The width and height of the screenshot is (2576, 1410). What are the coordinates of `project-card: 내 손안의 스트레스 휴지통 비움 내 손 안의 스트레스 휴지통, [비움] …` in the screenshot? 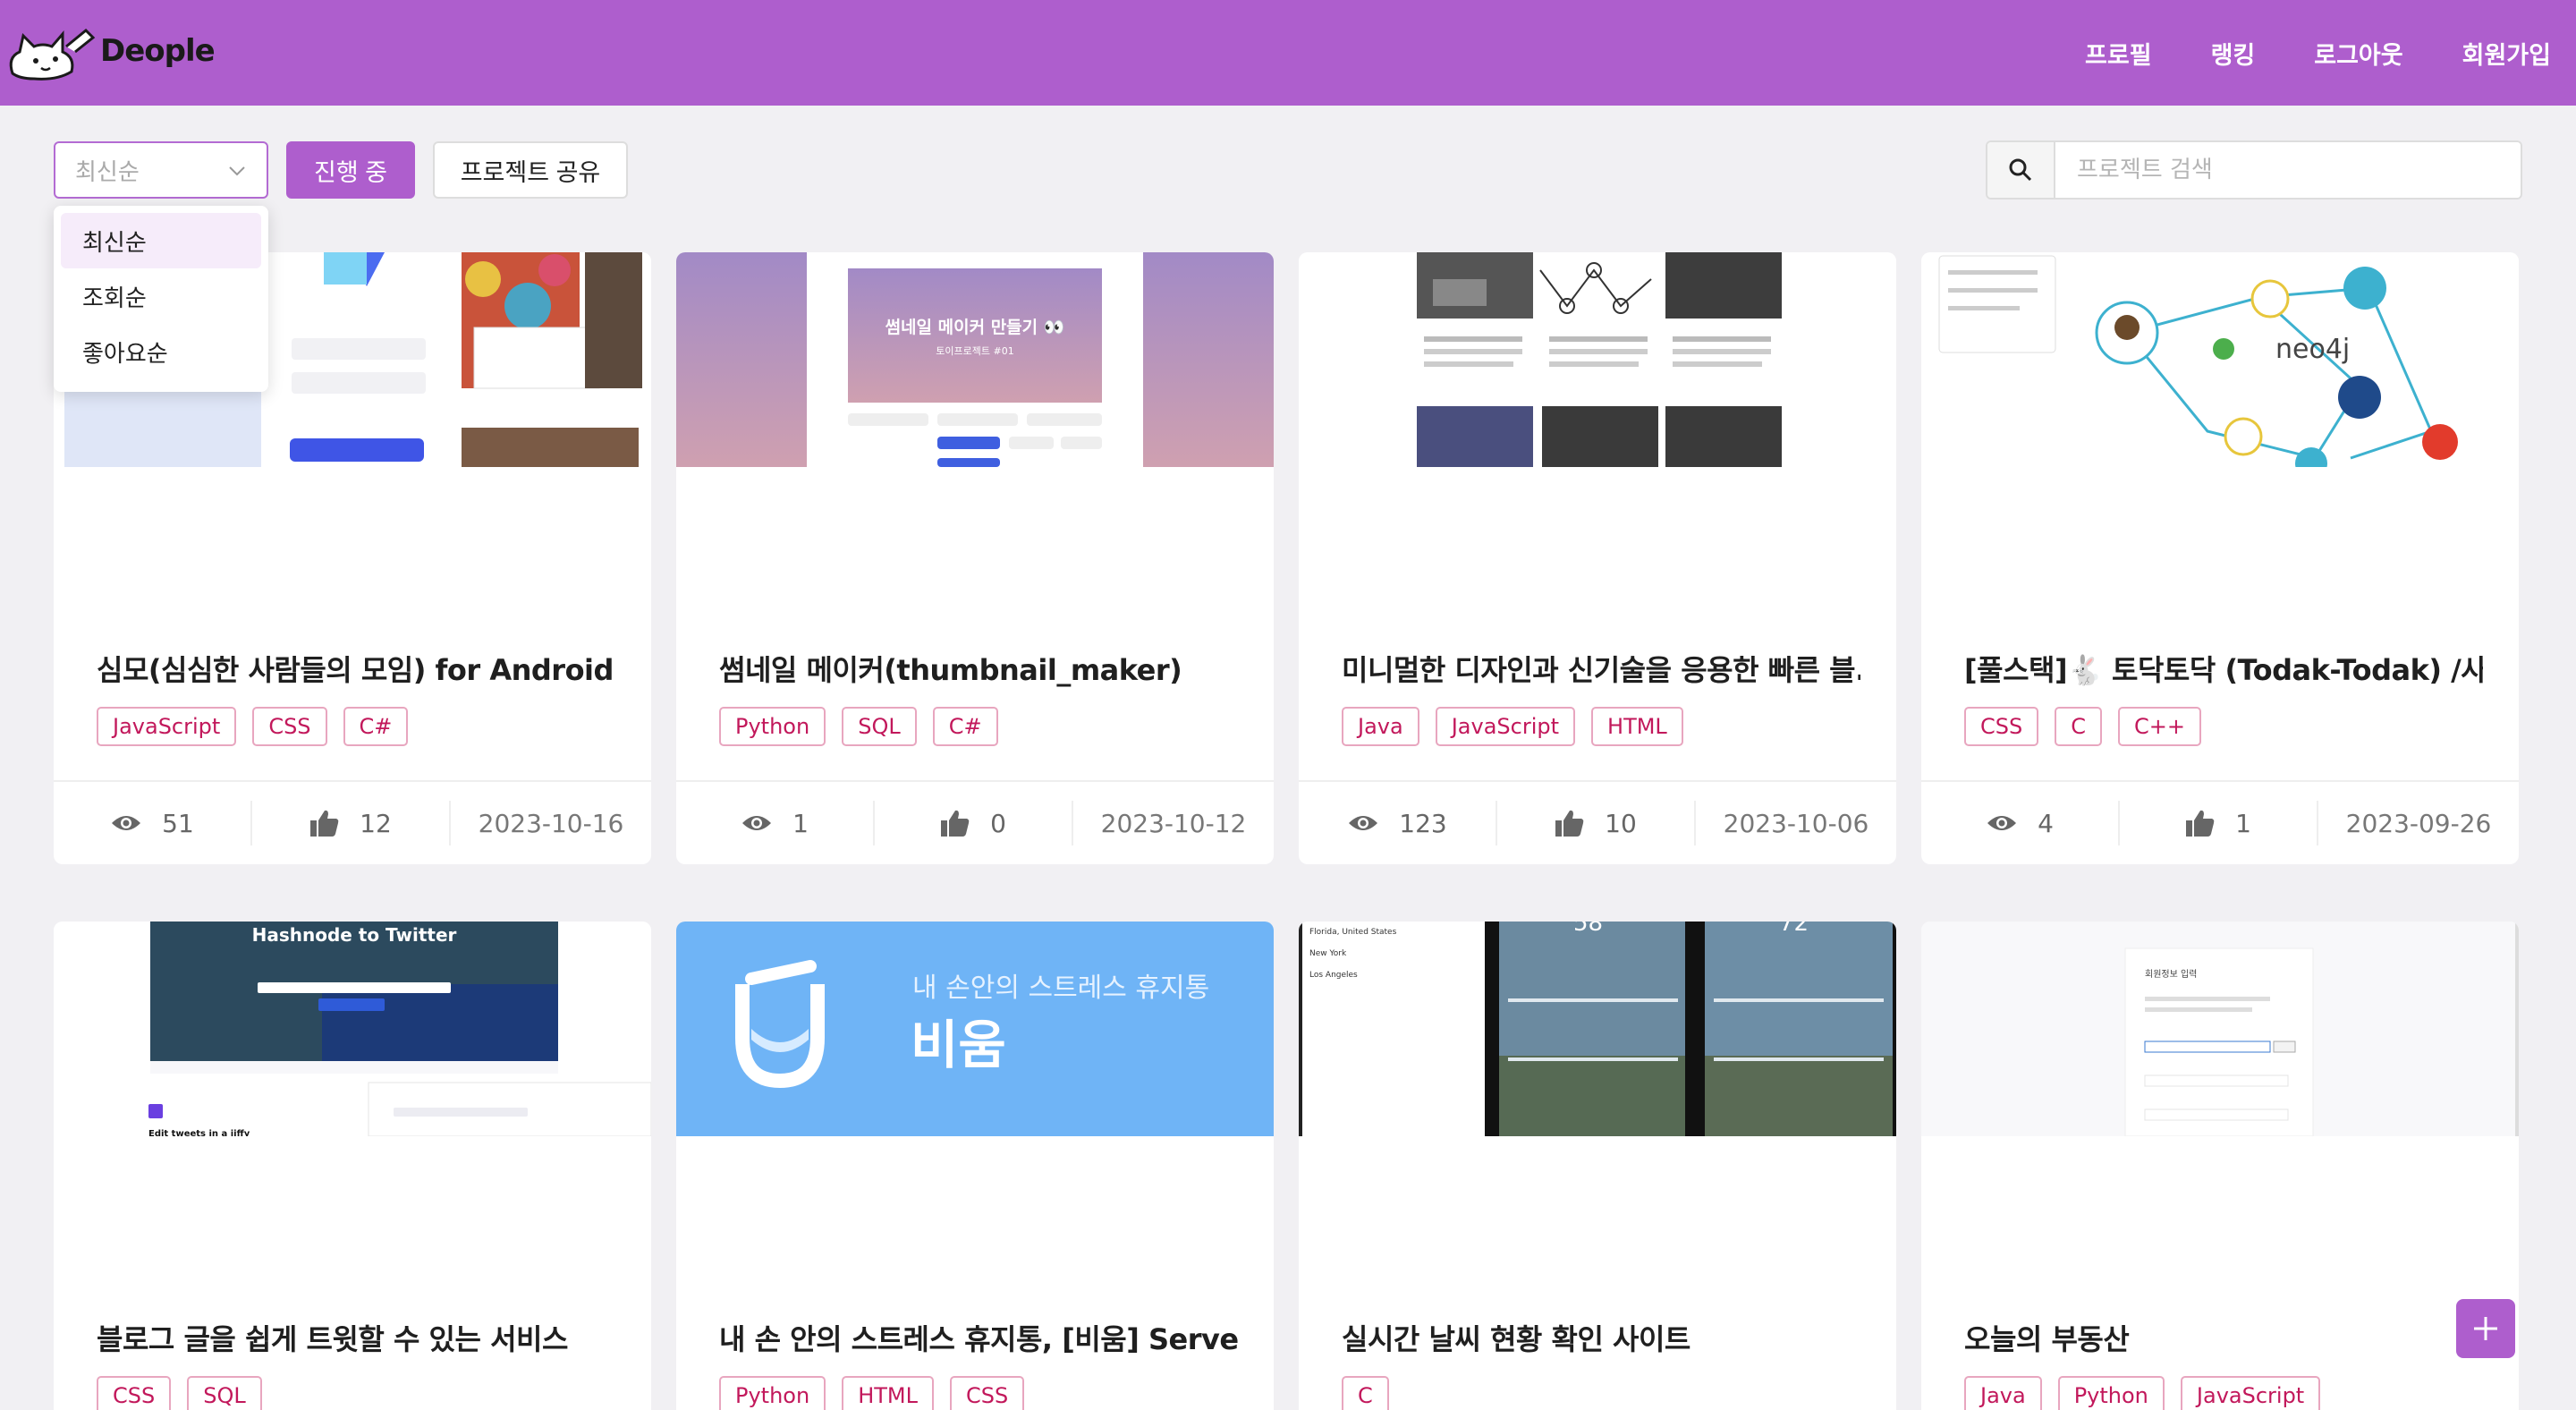 It's located at (975, 1166).